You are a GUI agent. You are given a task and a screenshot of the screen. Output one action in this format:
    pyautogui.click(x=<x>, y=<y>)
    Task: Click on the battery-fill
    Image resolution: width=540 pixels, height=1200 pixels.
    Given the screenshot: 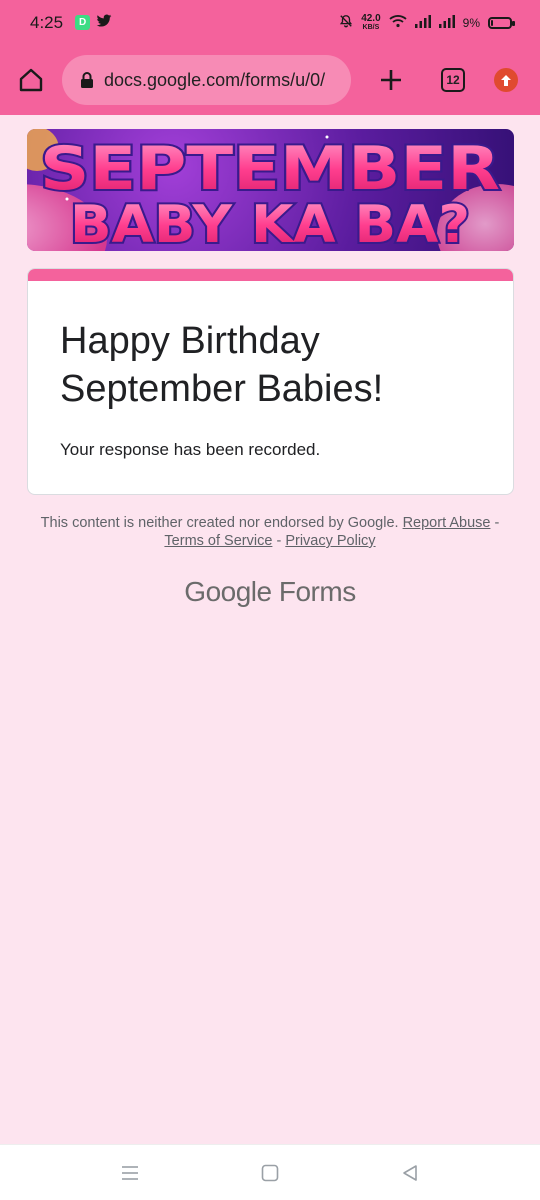 What is the action you would take?
    pyautogui.click(x=492, y=22)
    